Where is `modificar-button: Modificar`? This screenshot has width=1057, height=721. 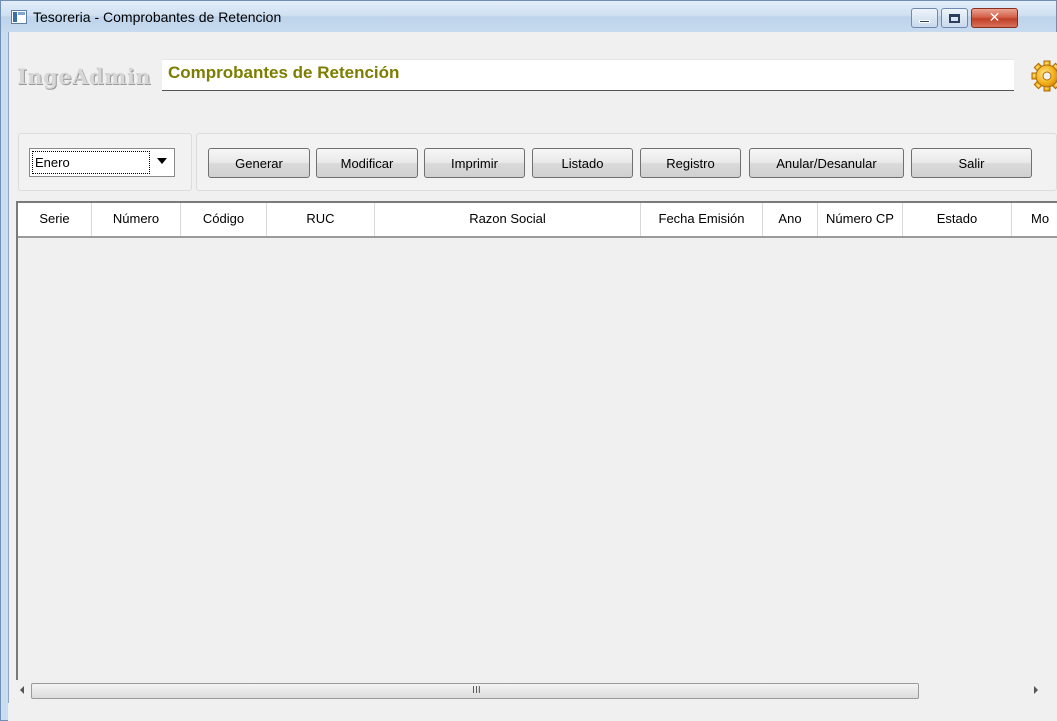
modificar-button: Modificar is located at coordinates (367, 163).